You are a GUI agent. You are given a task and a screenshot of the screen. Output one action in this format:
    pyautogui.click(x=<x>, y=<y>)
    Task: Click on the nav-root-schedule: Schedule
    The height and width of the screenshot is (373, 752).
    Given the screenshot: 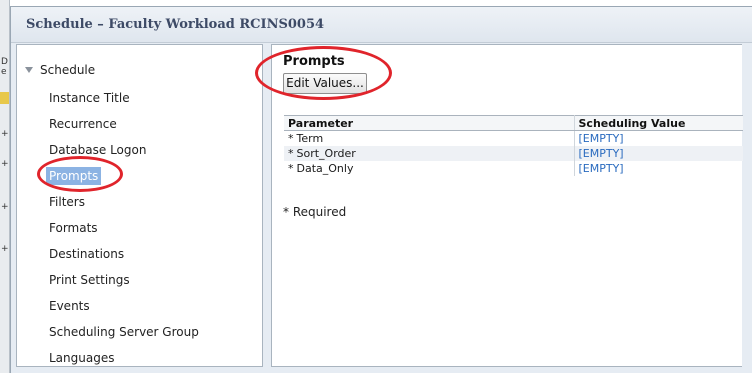 What is the action you would take?
    pyautogui.click(x=60, y=70)
    